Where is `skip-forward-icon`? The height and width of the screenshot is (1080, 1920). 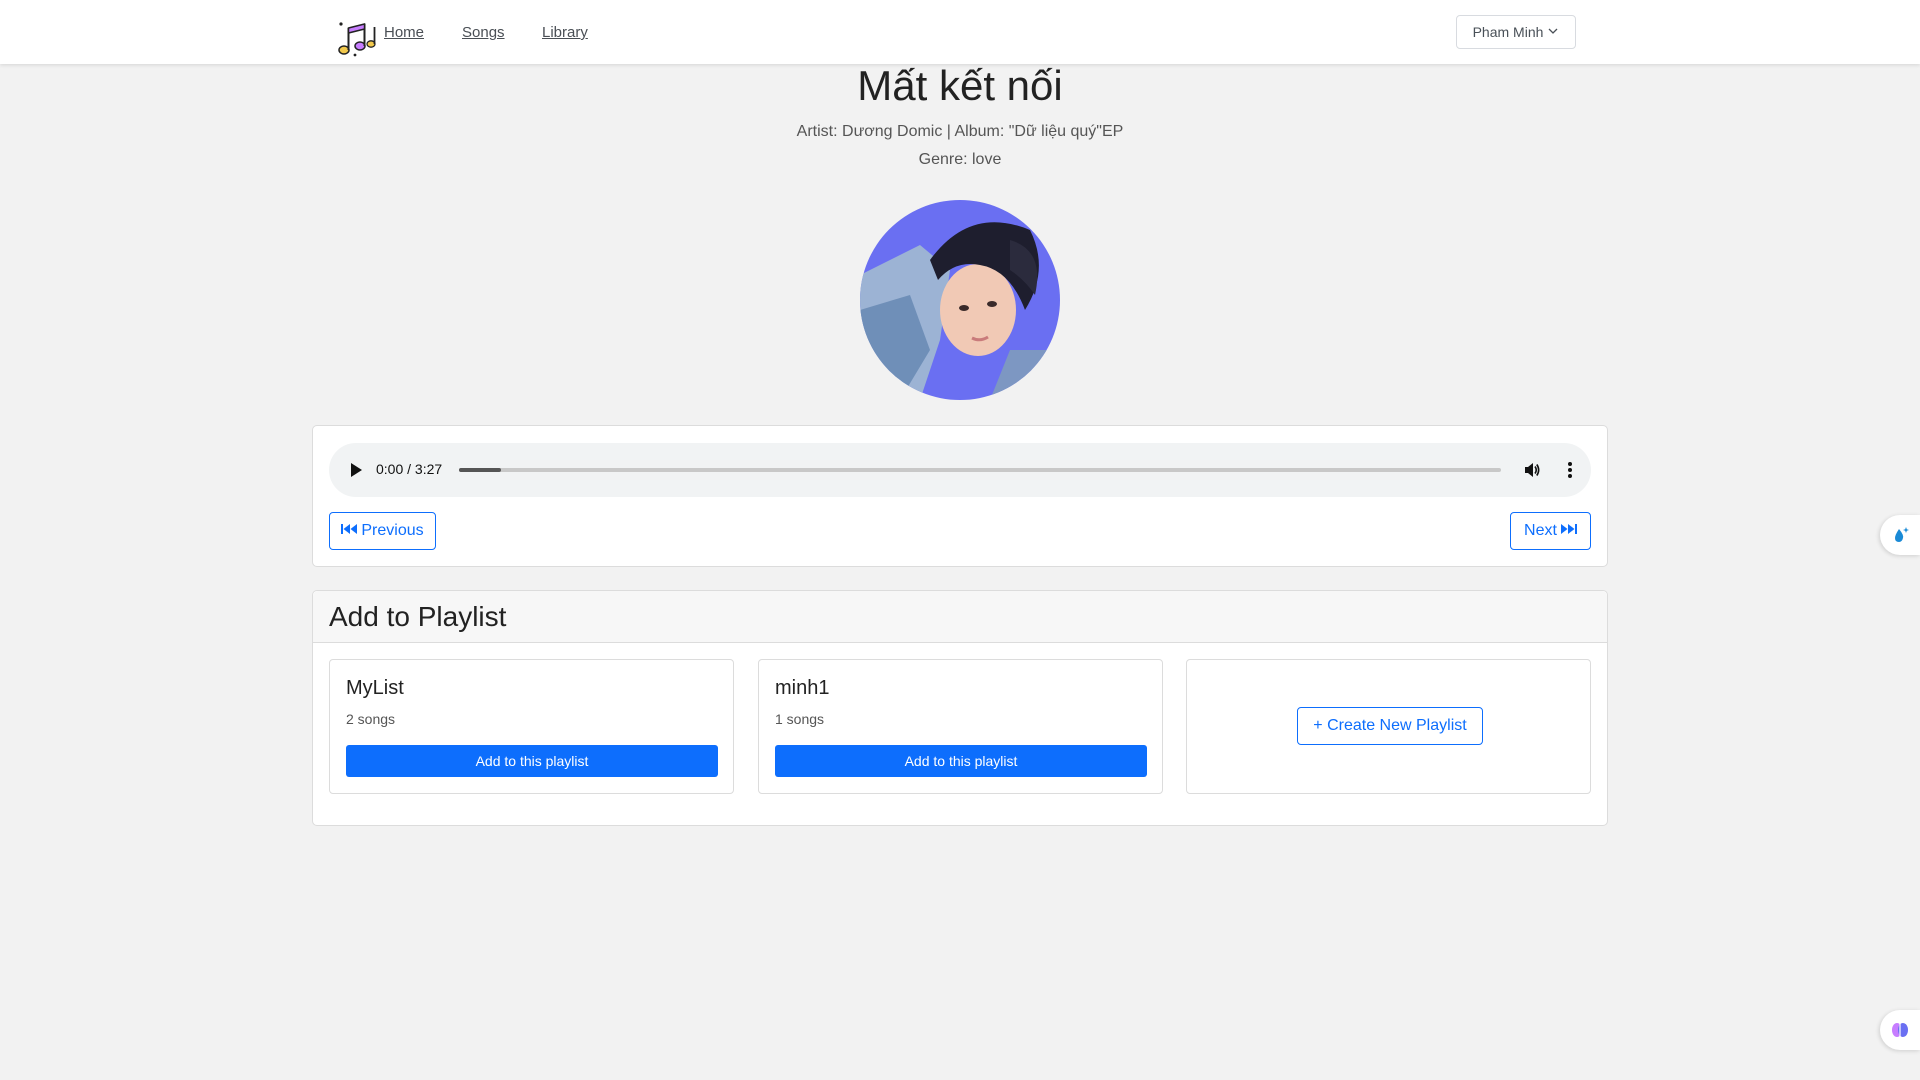
skip-forward-icon is located at coordinates (1568, 531).